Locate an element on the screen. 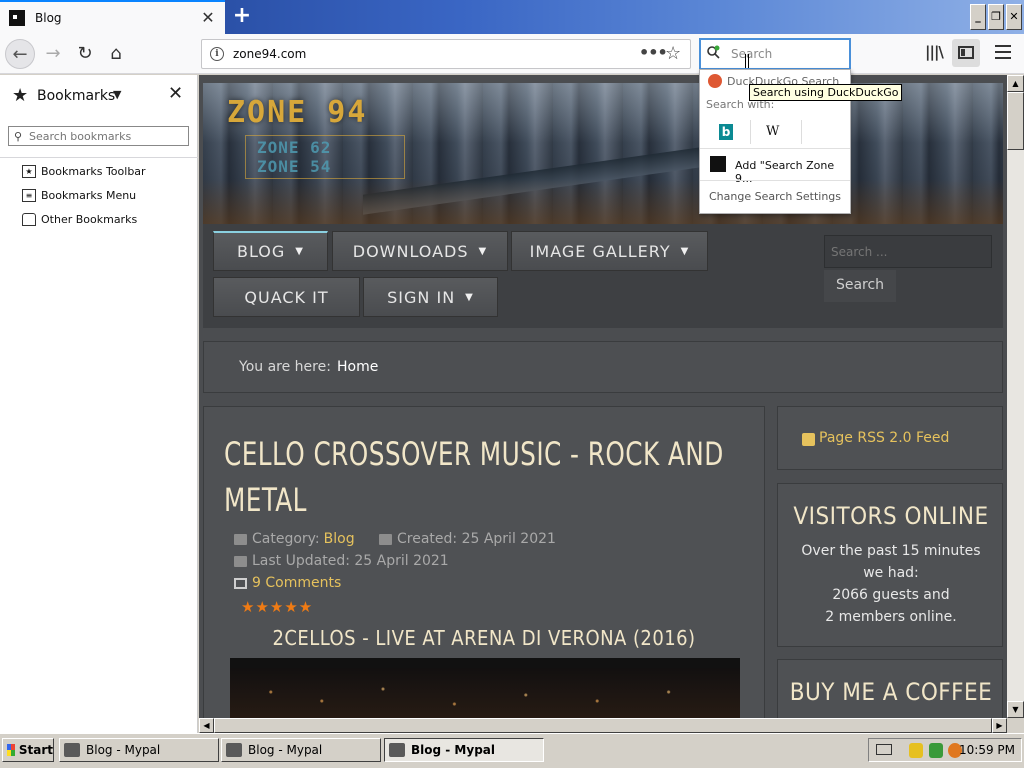  shield-icon is located at coordinates (916, 750).